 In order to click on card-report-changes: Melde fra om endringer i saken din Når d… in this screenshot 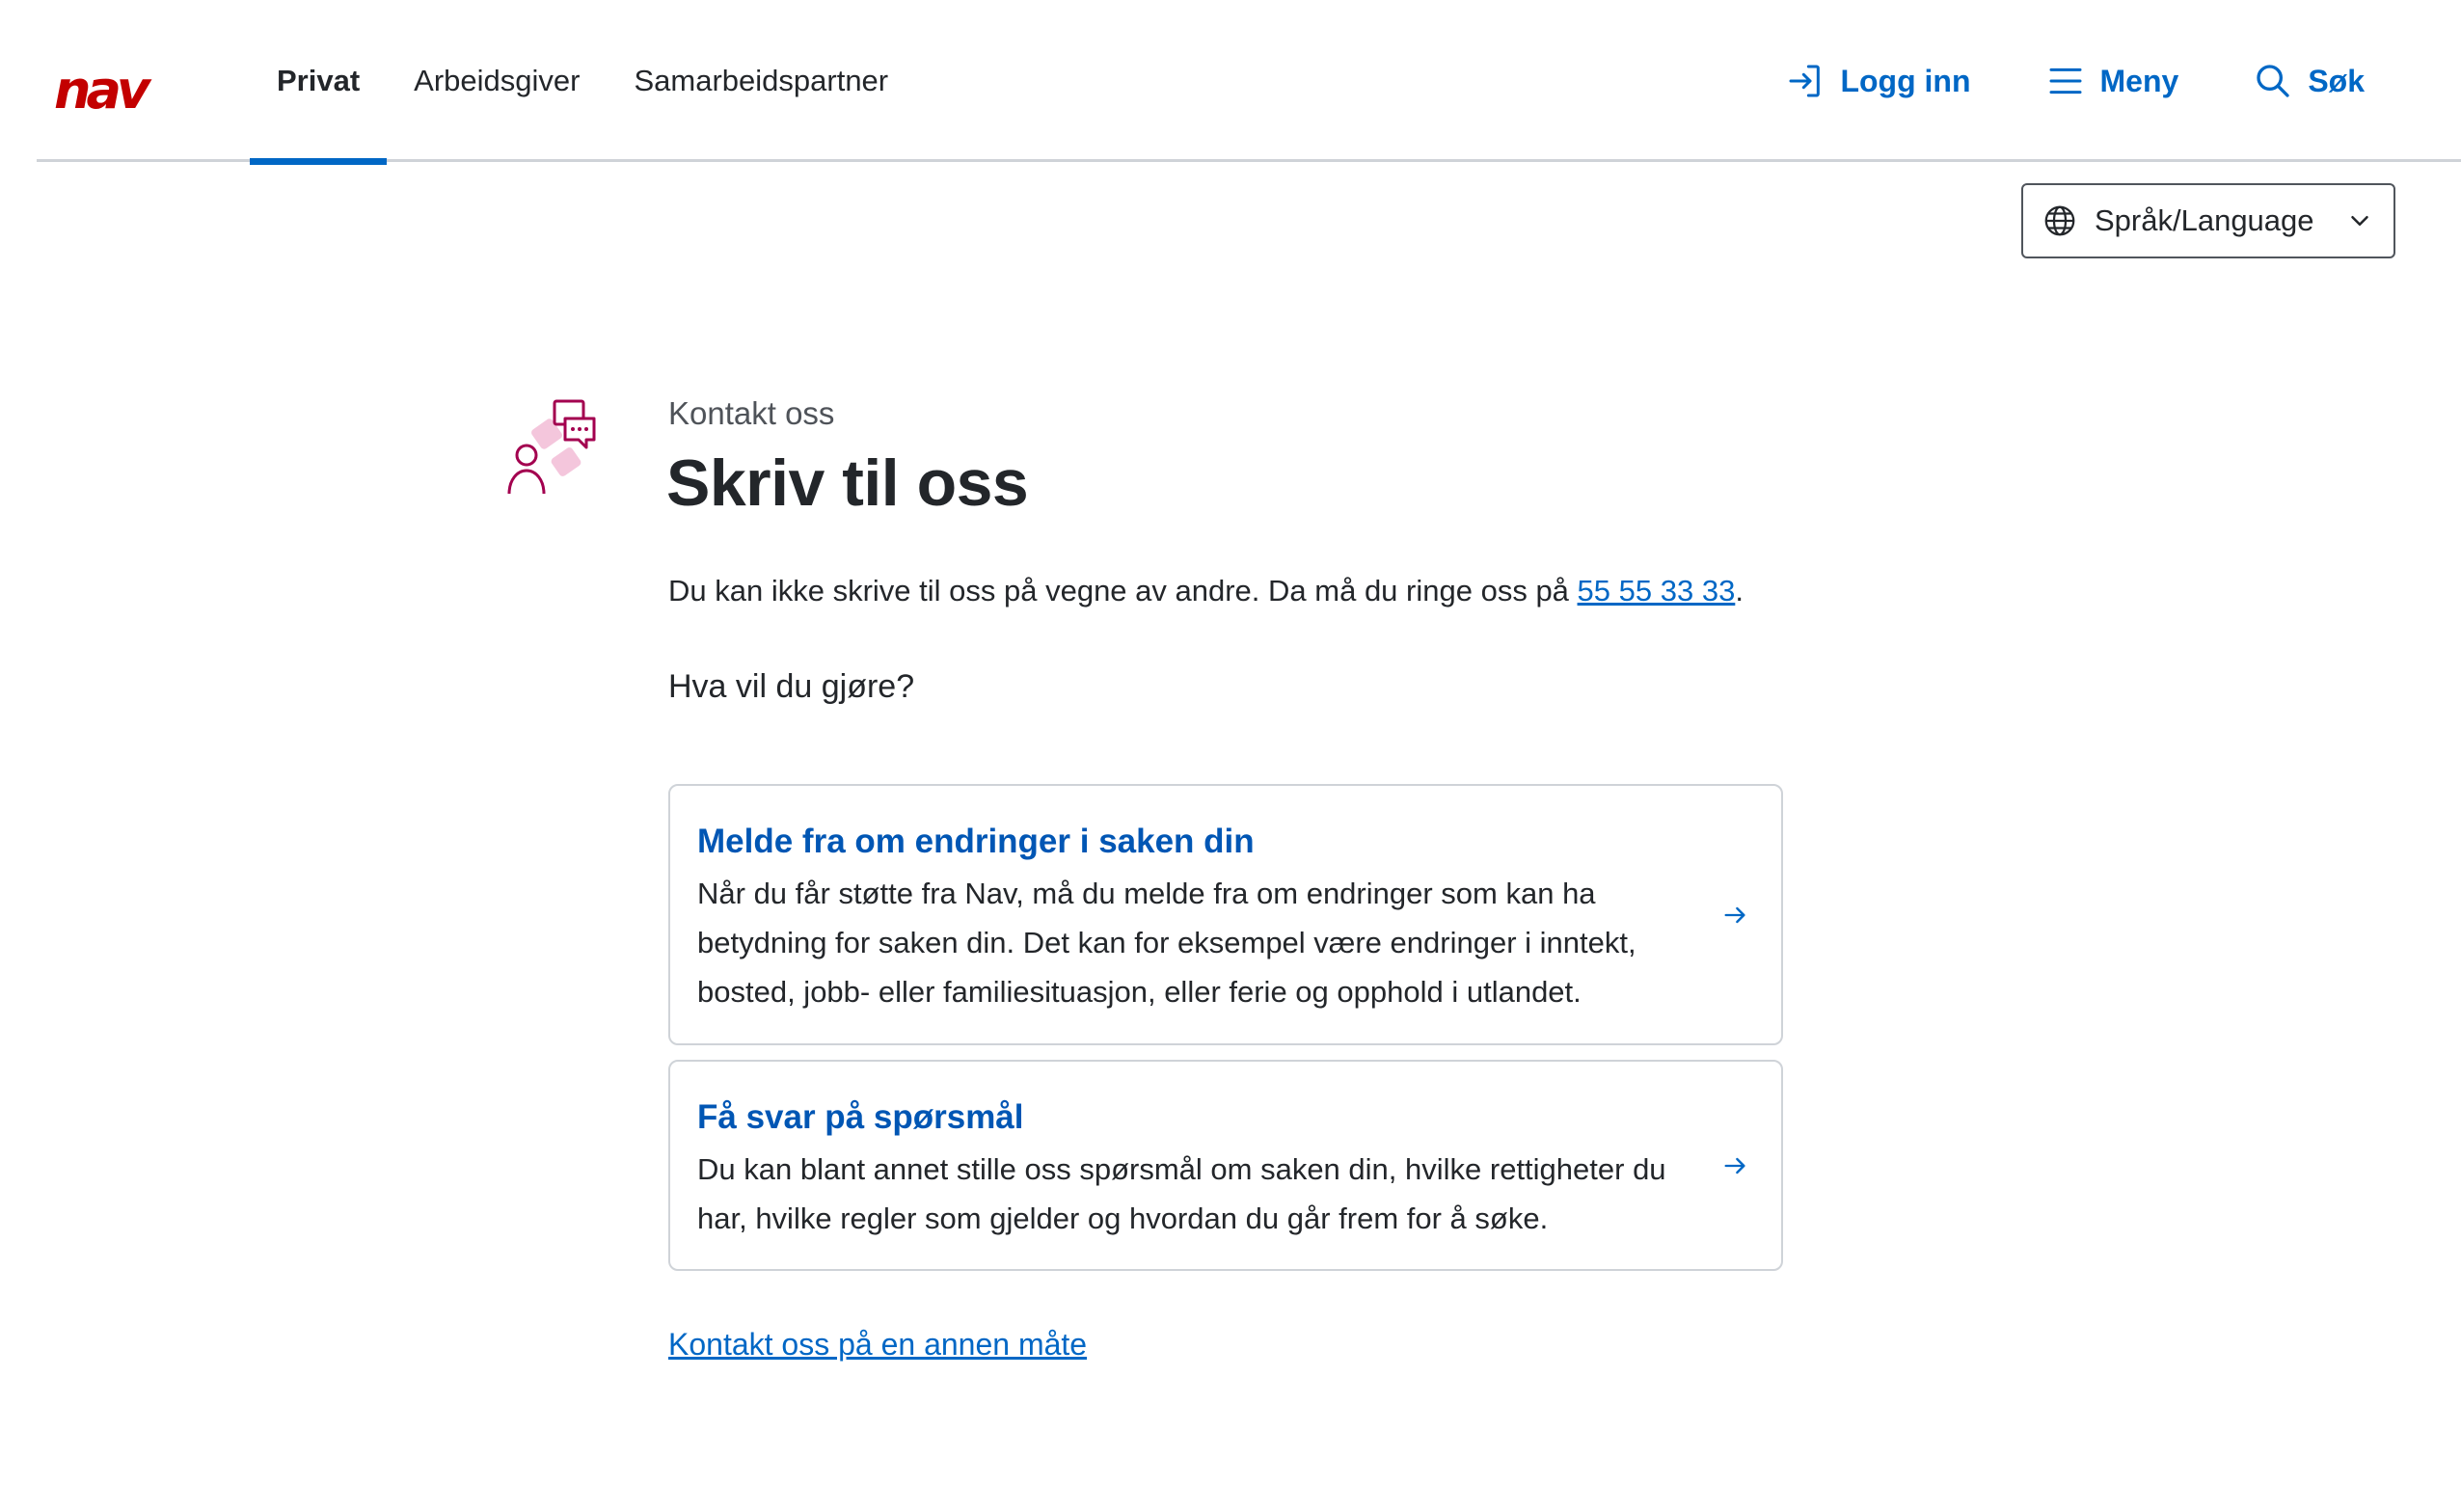, I will do `click(1225, 914)`.